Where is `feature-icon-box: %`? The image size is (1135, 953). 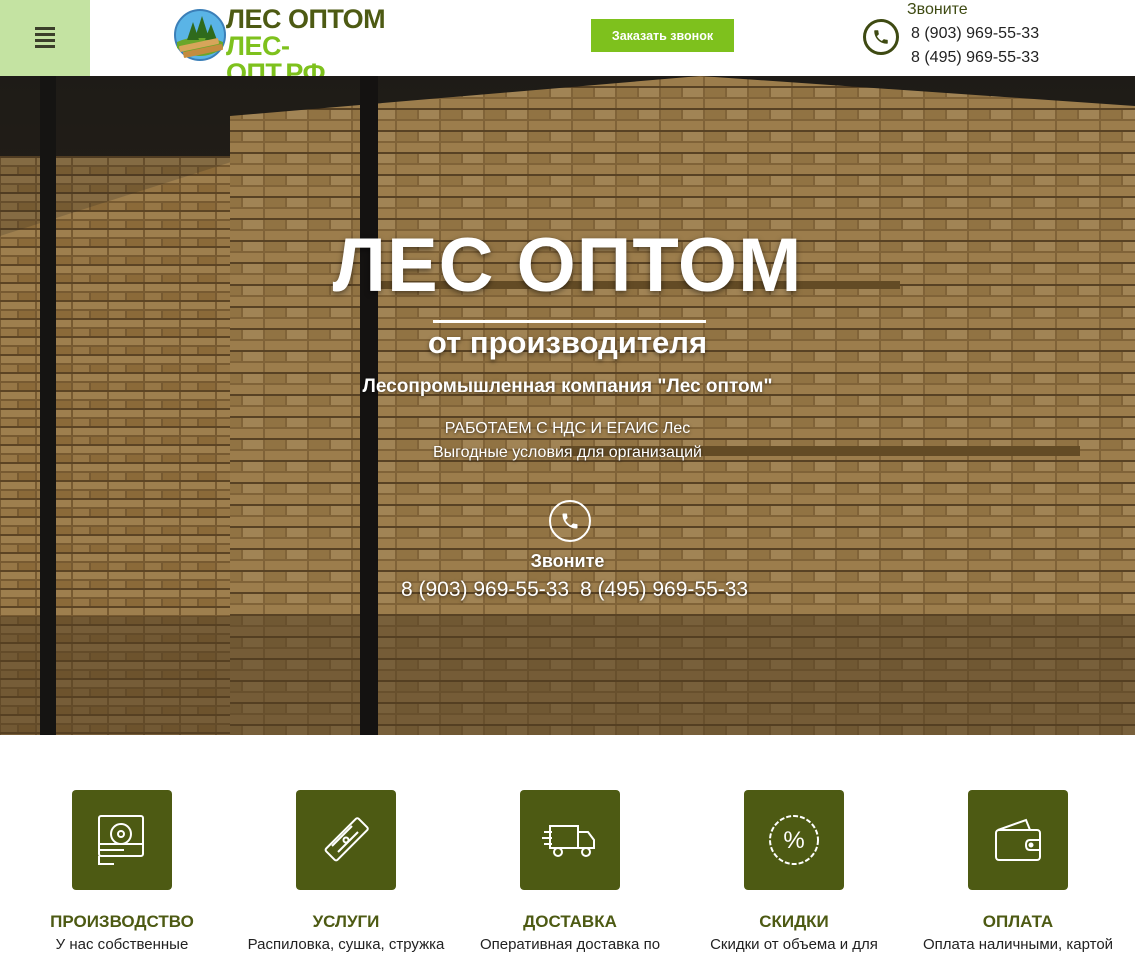 feature-icon-box: % is located at coordinates (794, 840).